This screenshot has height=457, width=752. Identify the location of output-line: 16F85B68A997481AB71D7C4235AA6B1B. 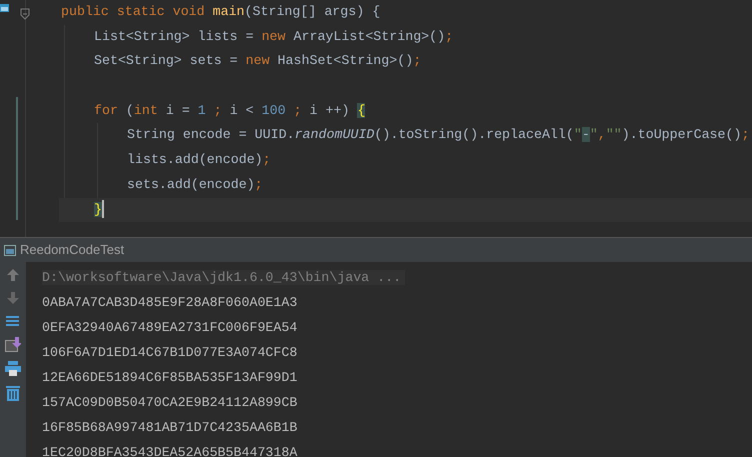
(170, 427).